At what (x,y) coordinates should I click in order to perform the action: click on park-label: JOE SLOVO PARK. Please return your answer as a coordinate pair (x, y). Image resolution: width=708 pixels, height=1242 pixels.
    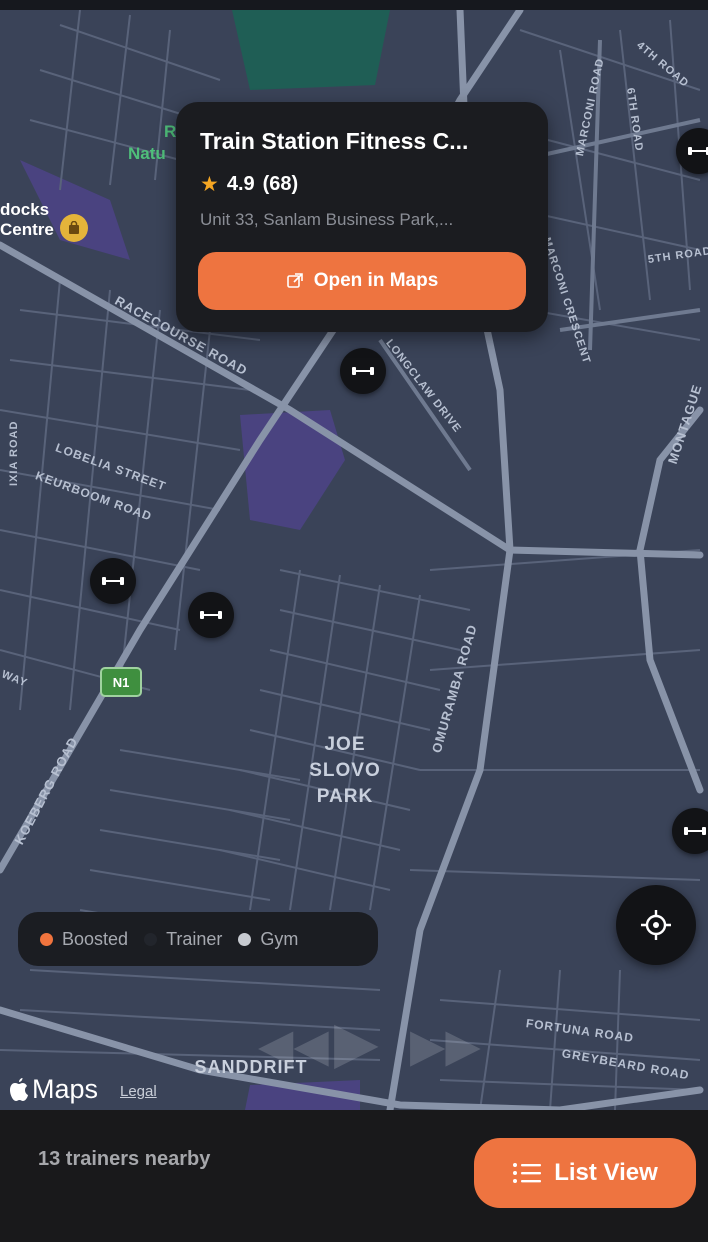
    Looking at the image, I should click on (345, 770).